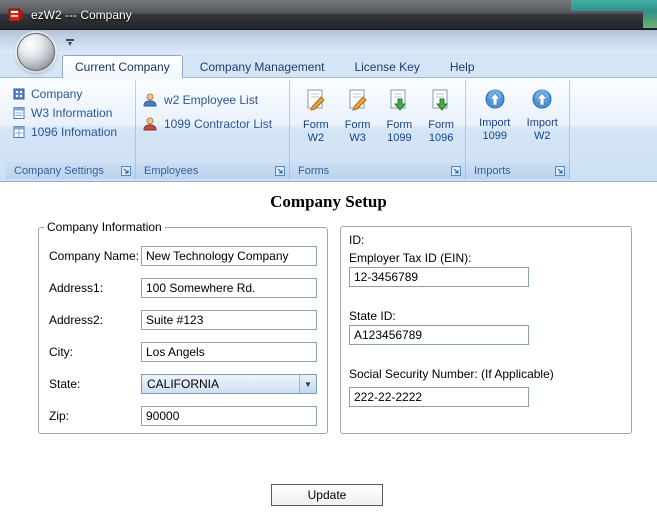  I want to click on 1096-information-icon, so click(19, 131).